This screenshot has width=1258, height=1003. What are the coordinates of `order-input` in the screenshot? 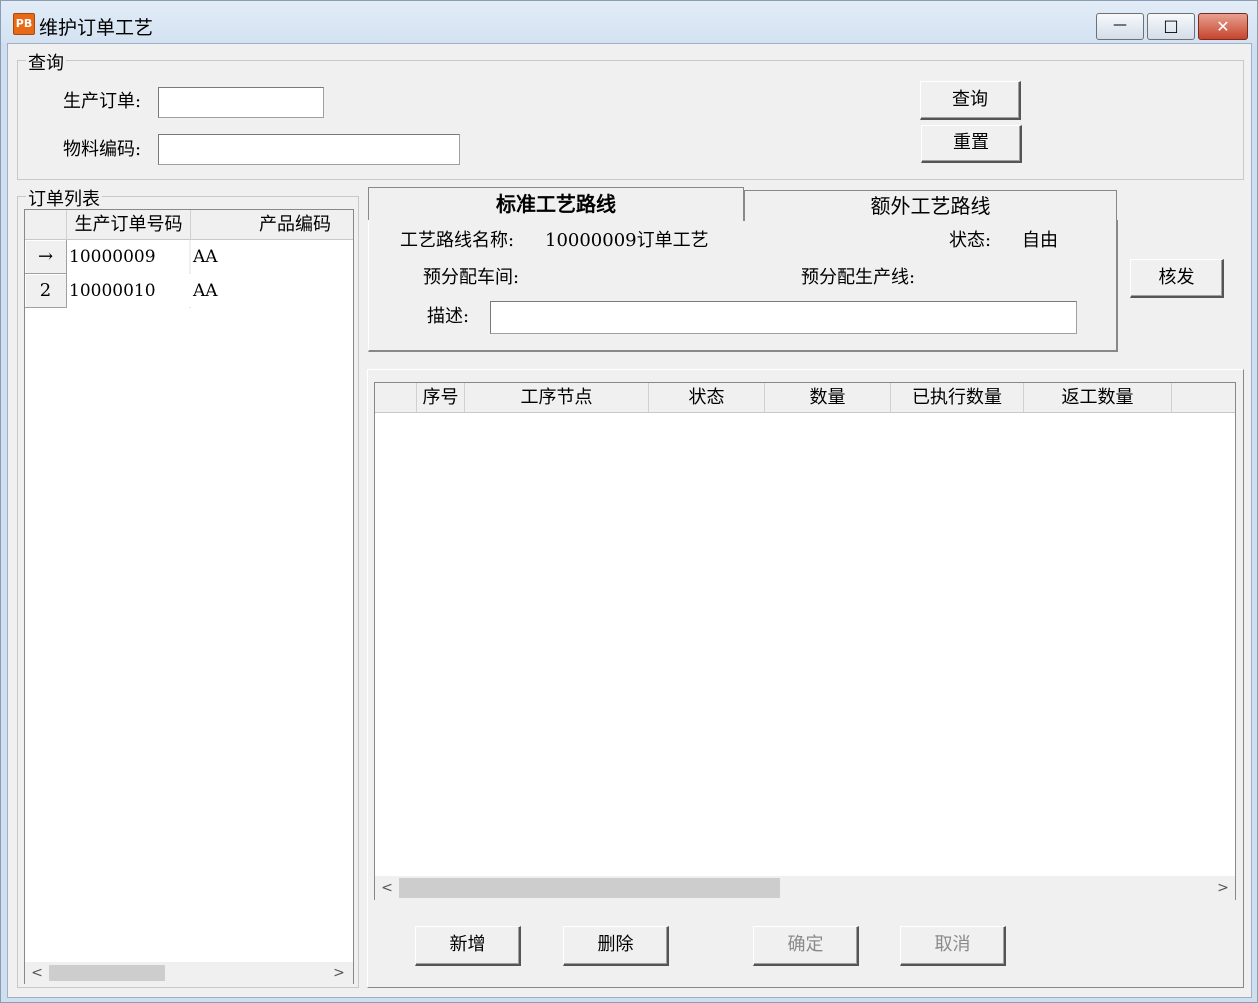 It's located at (241, 102).